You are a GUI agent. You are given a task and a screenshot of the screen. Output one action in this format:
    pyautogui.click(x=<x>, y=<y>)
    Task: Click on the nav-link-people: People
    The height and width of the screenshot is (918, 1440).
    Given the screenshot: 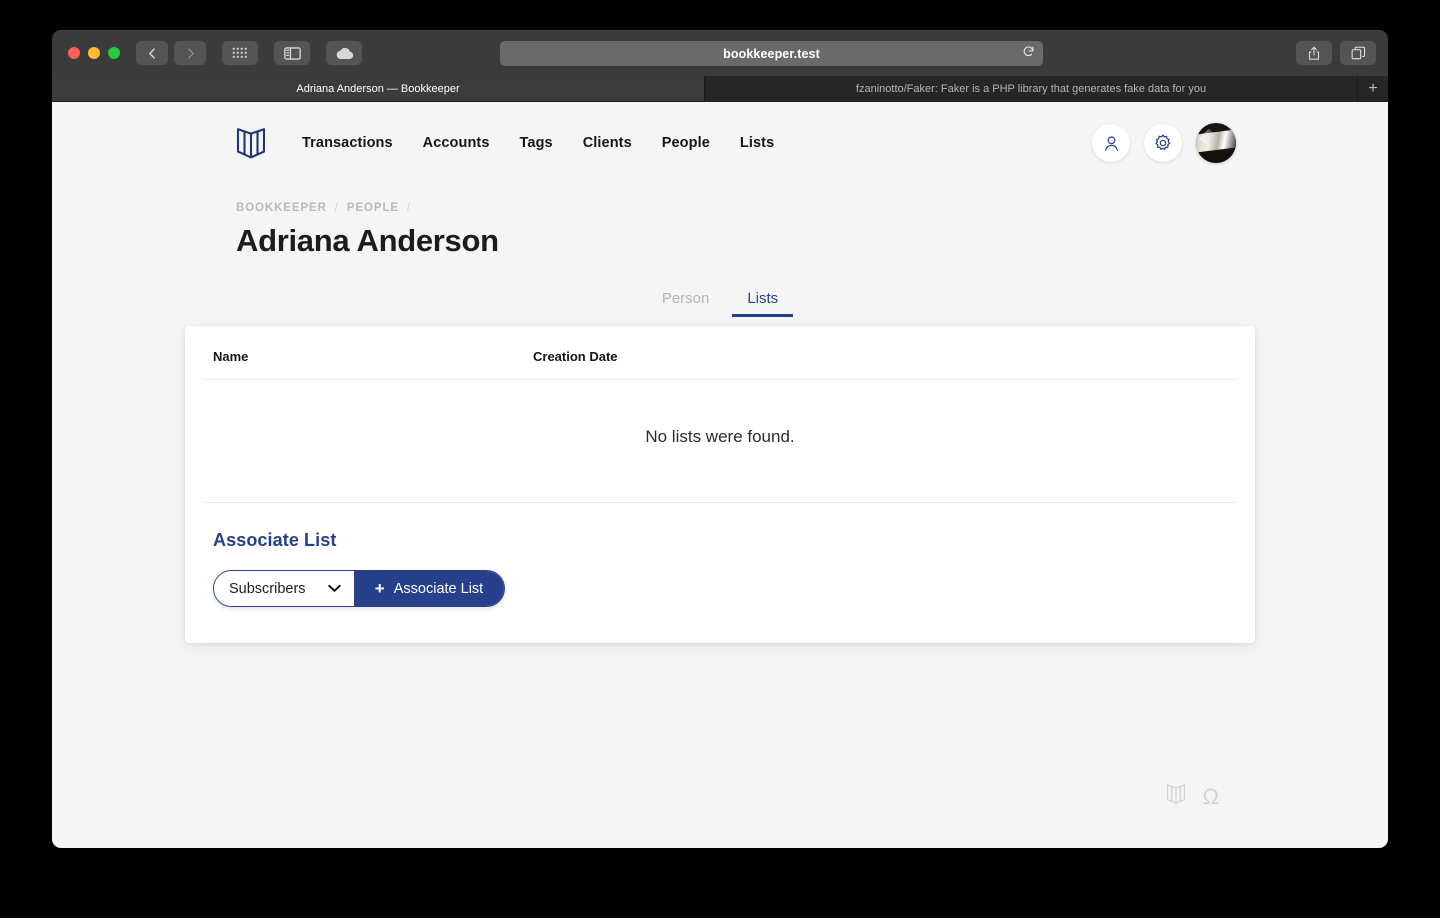 What is the action you would take?
    pyautogui.click(x=686, y=143)
    